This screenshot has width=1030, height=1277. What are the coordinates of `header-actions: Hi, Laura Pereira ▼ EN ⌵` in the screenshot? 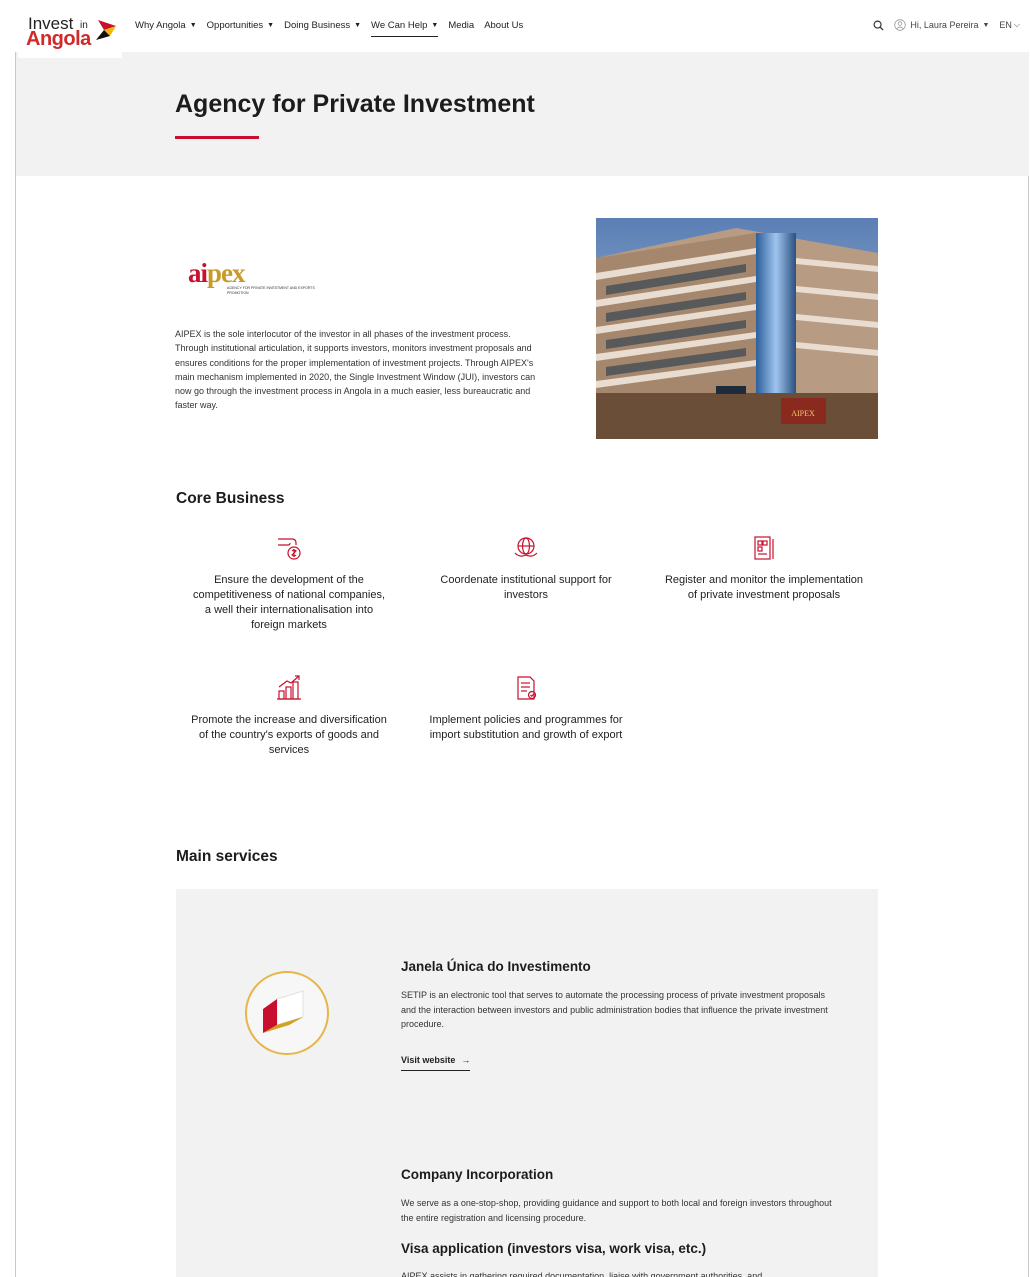 It's located at (946, 25).